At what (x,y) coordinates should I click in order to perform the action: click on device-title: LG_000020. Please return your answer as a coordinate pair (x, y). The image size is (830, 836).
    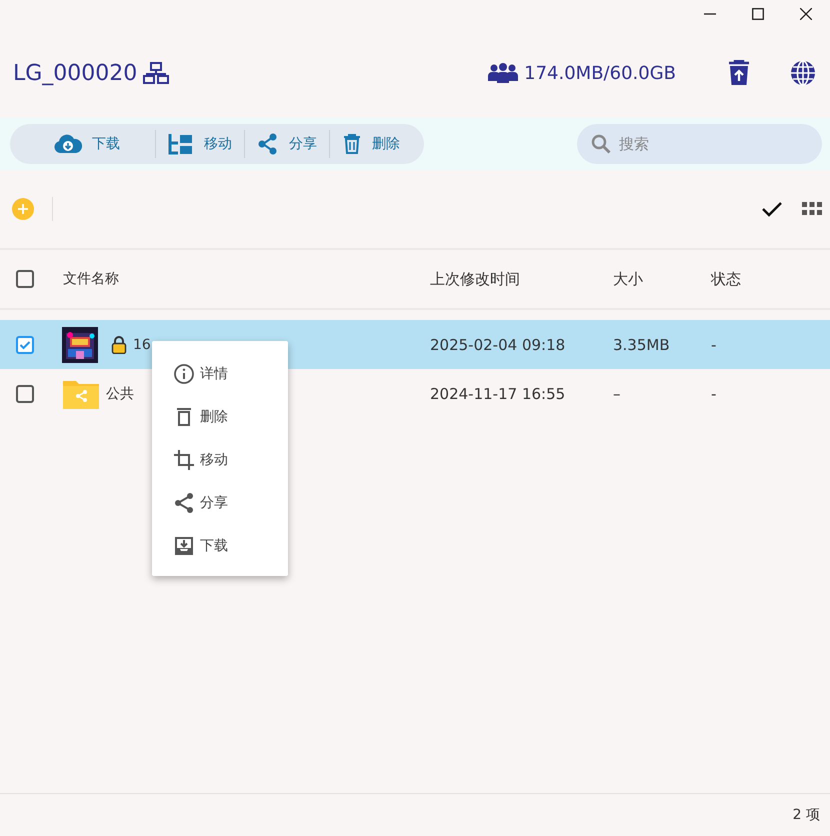
    Looking at the image, I should click on (75, 73).